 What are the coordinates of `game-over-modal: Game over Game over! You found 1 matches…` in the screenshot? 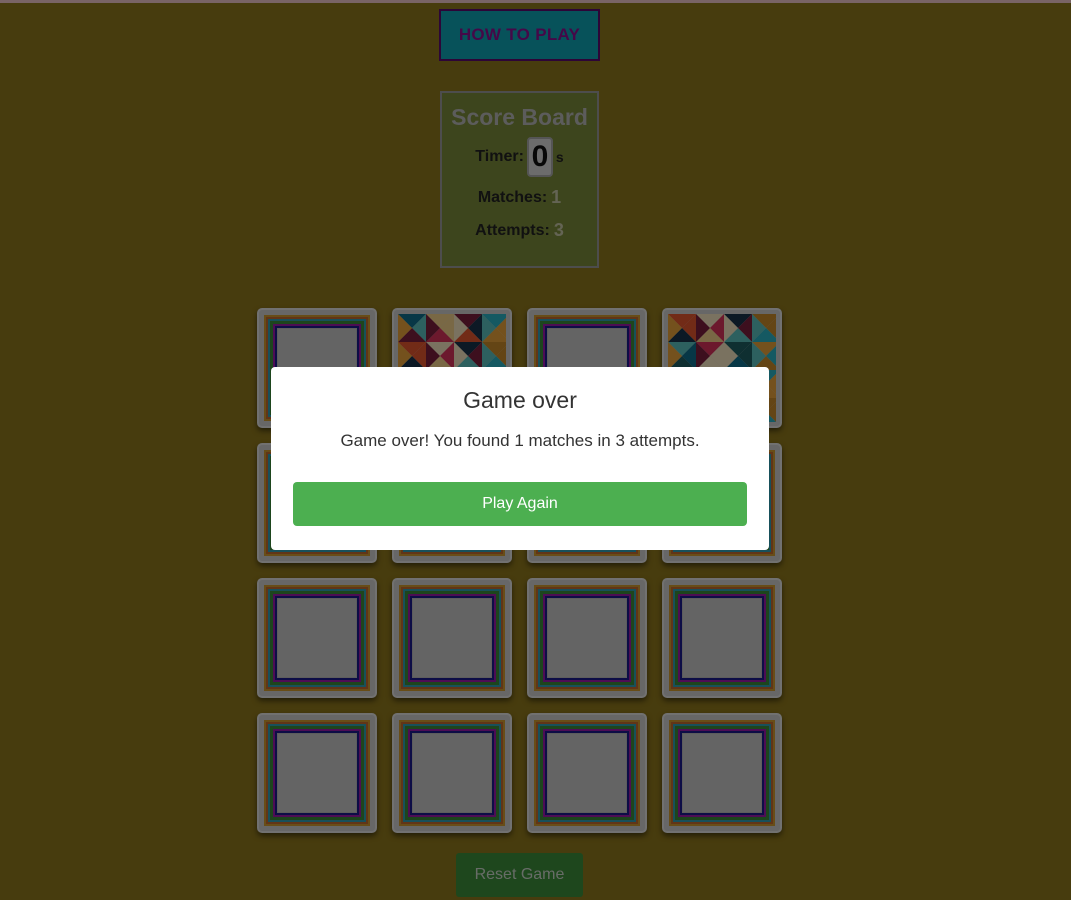 It's located at (520, 458).